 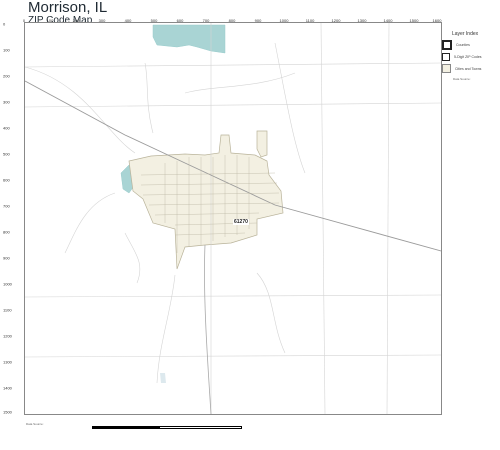 I want to click on legend-item-zip: 5-Digit ZIP Codes, so click(x=470, y=57).